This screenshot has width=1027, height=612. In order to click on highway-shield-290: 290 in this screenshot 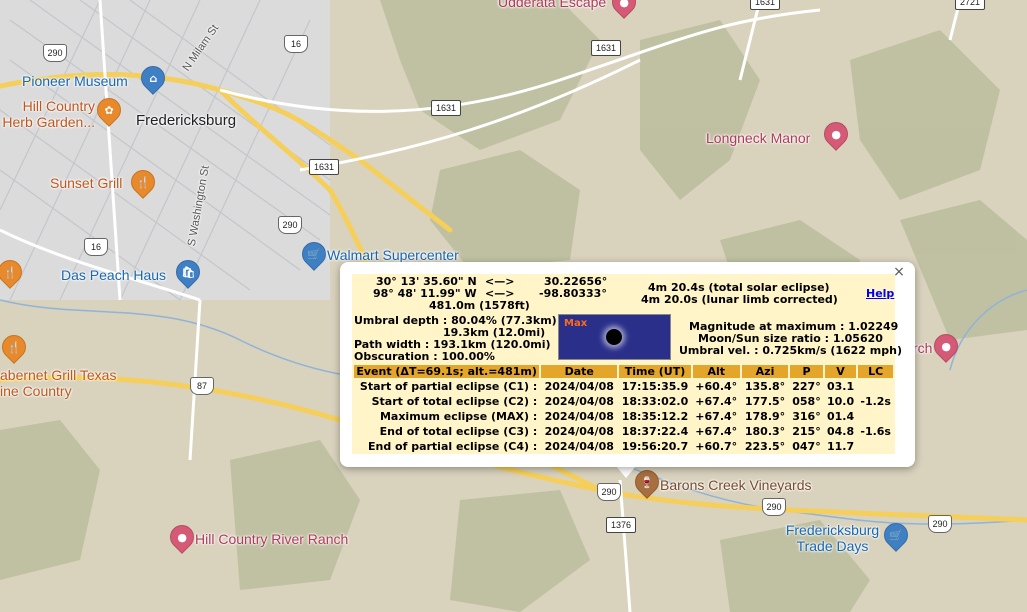, I will do `click(55, 53)`.